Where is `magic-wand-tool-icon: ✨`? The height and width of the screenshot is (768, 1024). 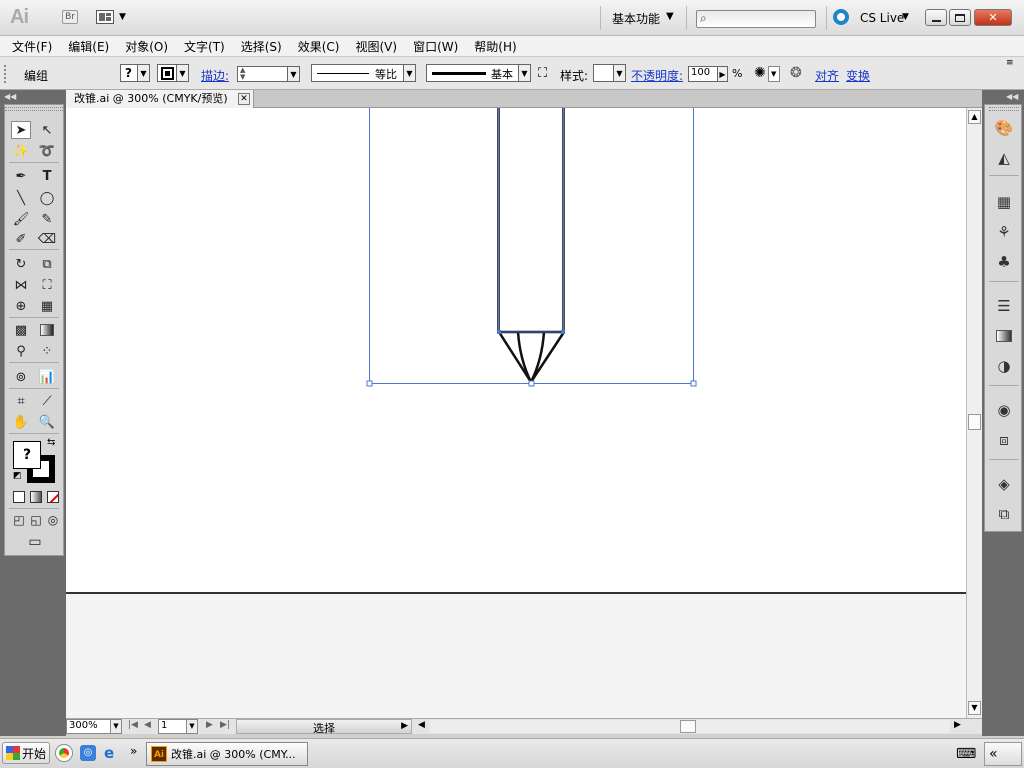 magic-wand-tool-icon: ✨ is located at coordinates (21, 151).